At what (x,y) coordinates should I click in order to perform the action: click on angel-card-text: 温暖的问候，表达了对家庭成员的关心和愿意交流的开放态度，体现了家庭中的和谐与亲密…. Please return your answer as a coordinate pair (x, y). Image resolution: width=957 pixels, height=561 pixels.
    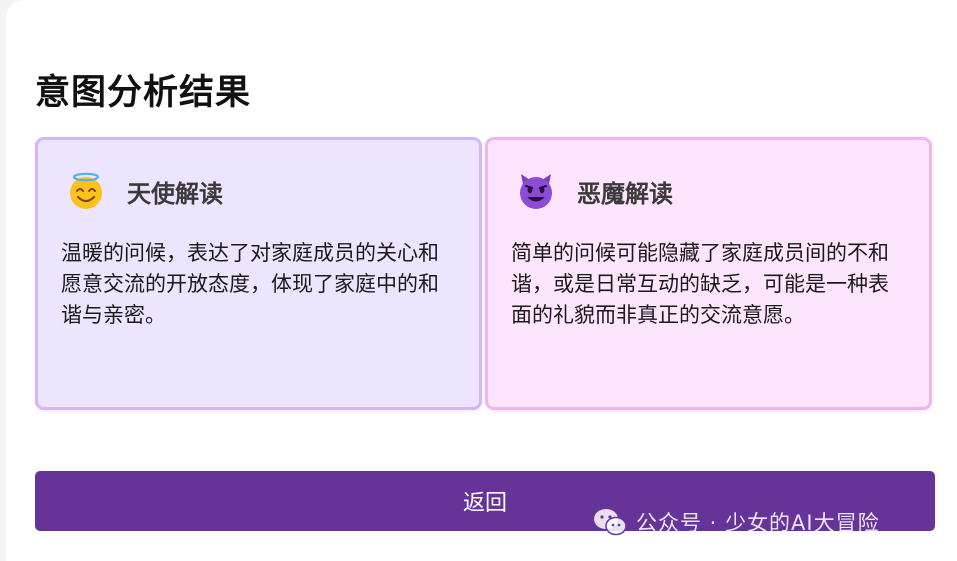
    Looking at the image, I should click on (250, 284).